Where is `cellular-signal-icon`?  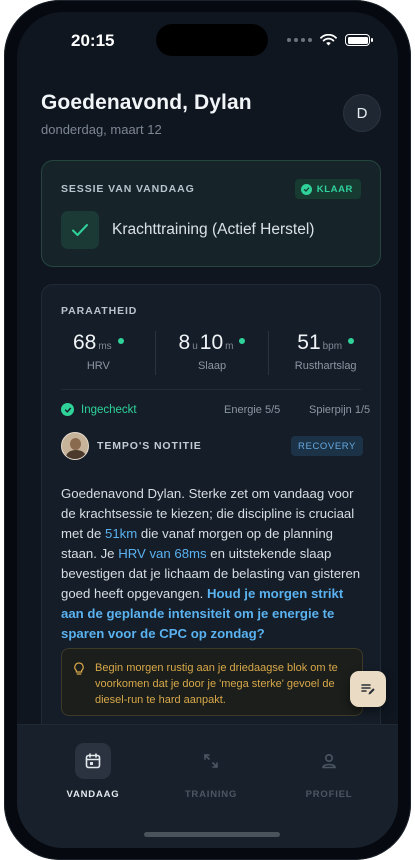
cellular-signal-icon is located at coordinates (299, 40).